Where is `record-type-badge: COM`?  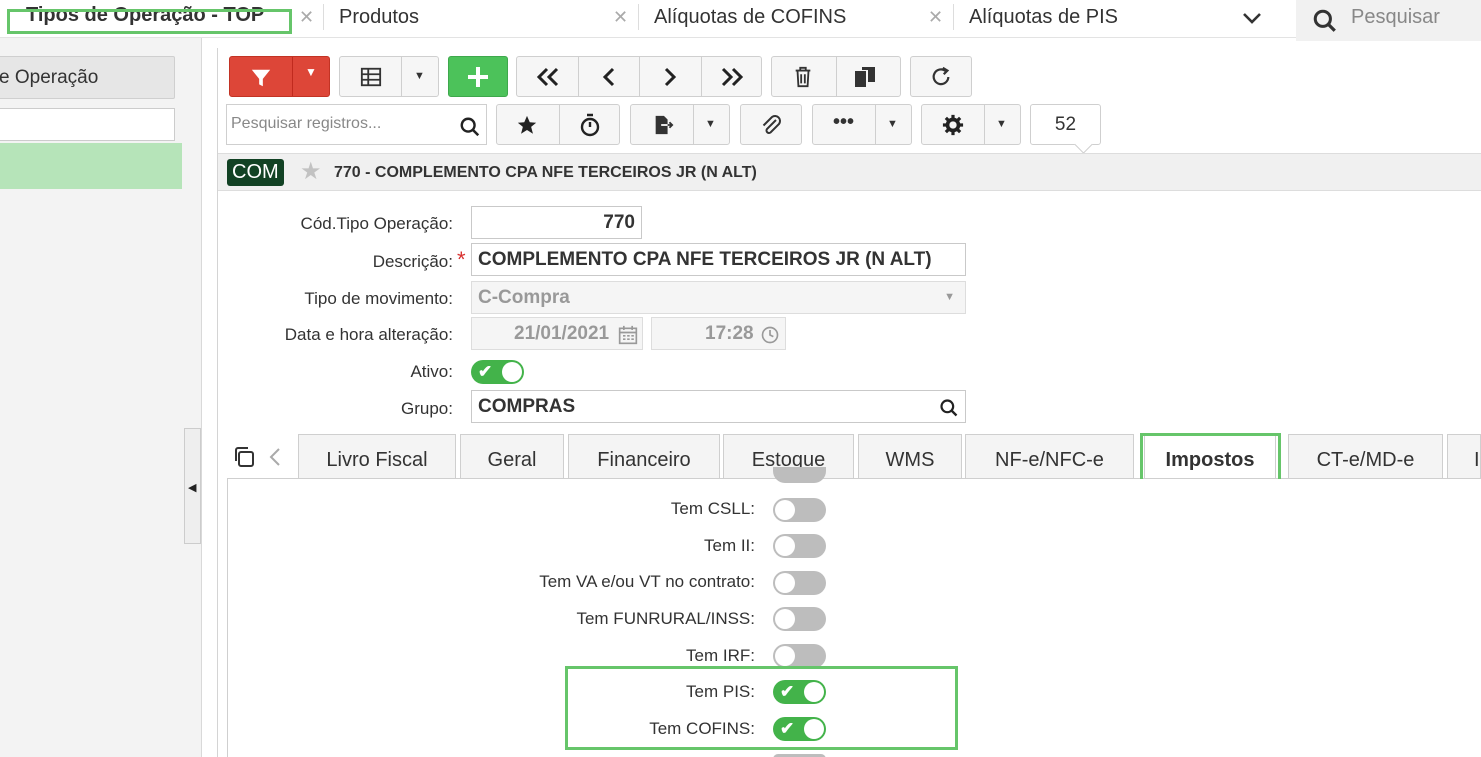 record-type-badge: COM is located at coordinates (255, 172).